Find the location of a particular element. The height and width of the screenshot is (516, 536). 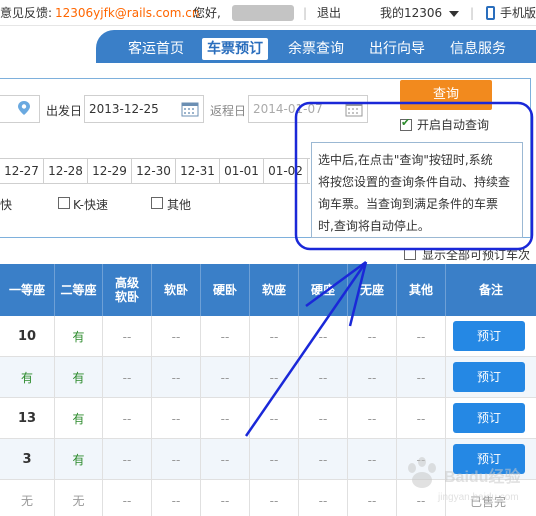

date-tab: 01-02 is located at coordinates (286, 171).